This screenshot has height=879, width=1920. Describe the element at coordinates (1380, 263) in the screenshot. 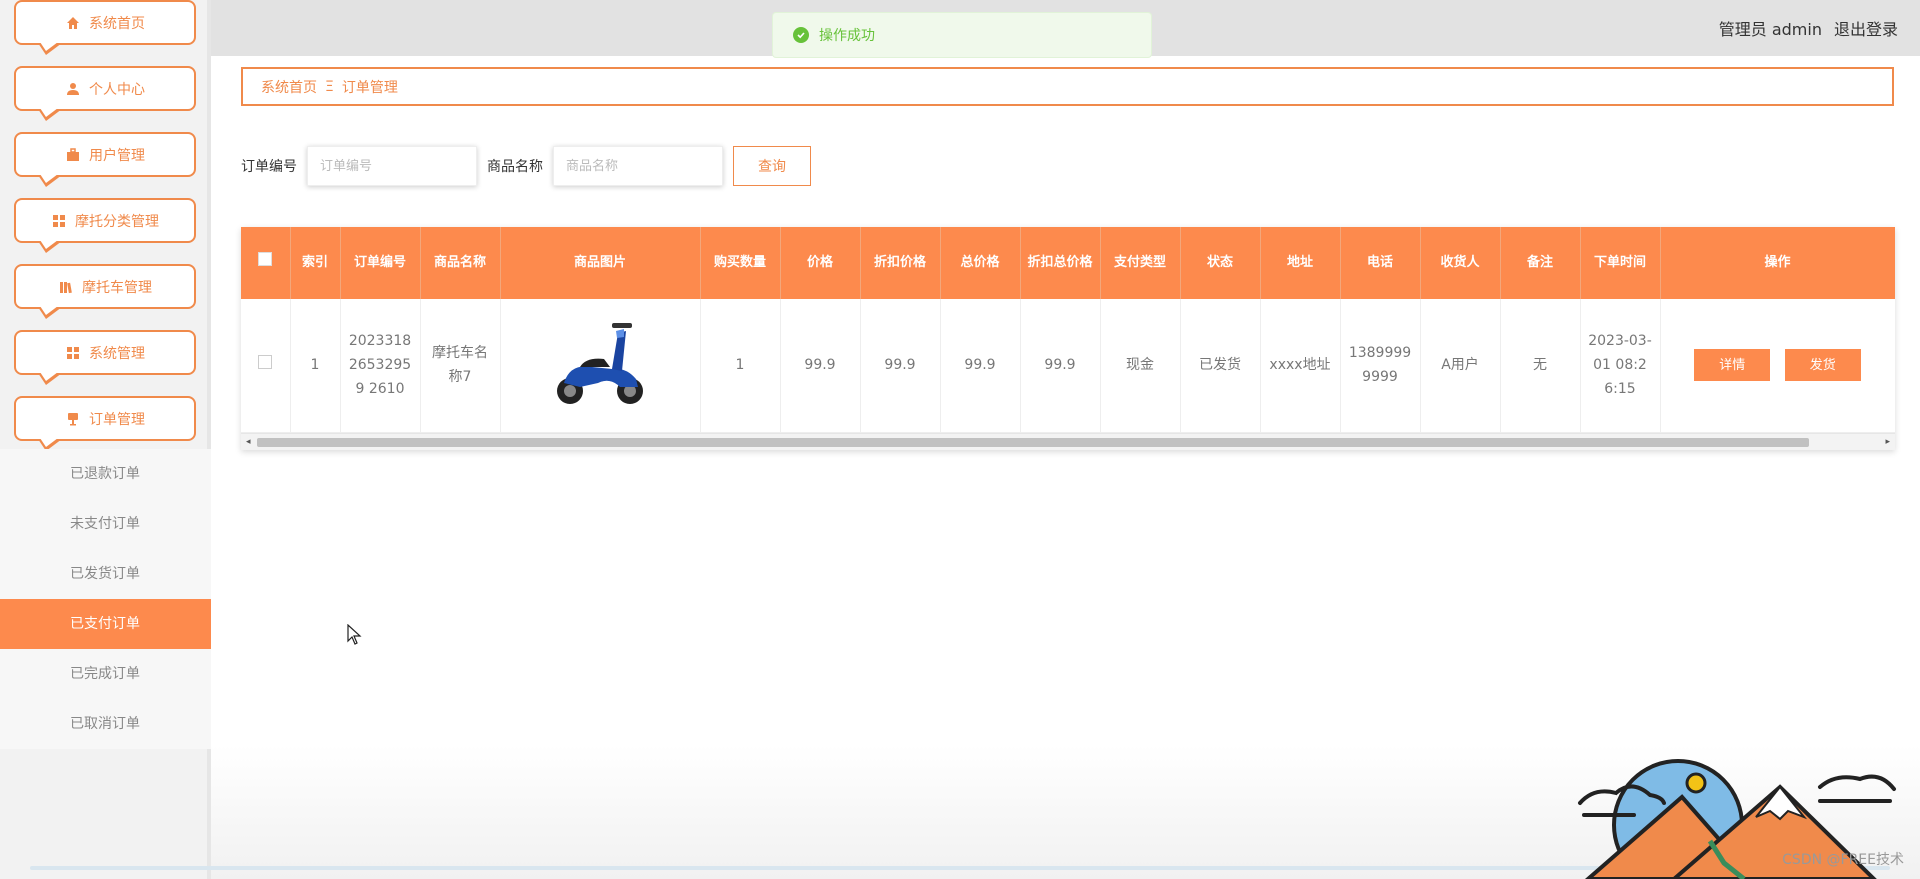

I see `header-cell: 电话` at that location.